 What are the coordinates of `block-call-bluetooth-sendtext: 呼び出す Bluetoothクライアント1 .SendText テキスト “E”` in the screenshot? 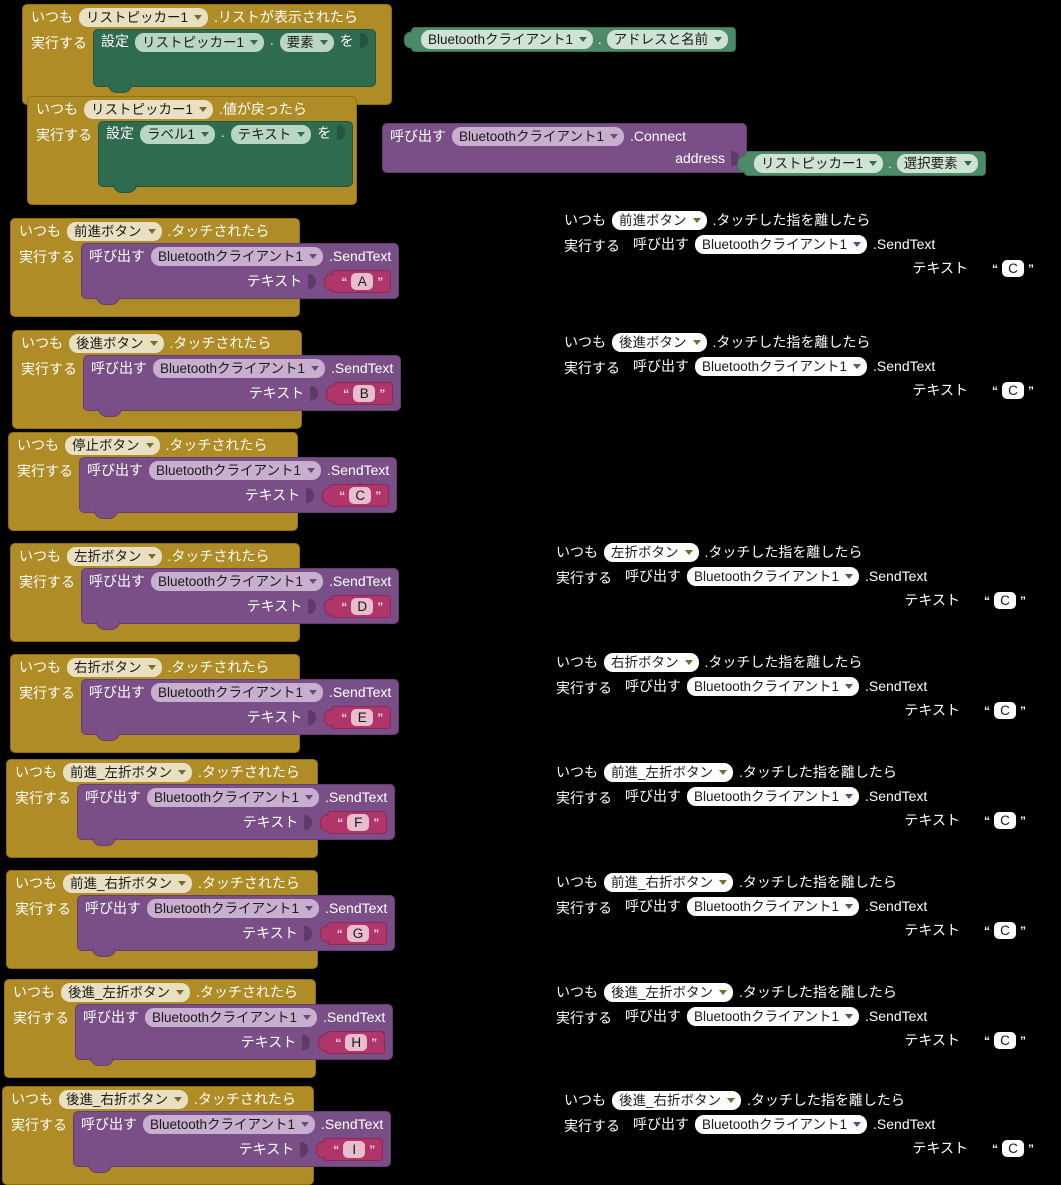 It's located at (240, 710).